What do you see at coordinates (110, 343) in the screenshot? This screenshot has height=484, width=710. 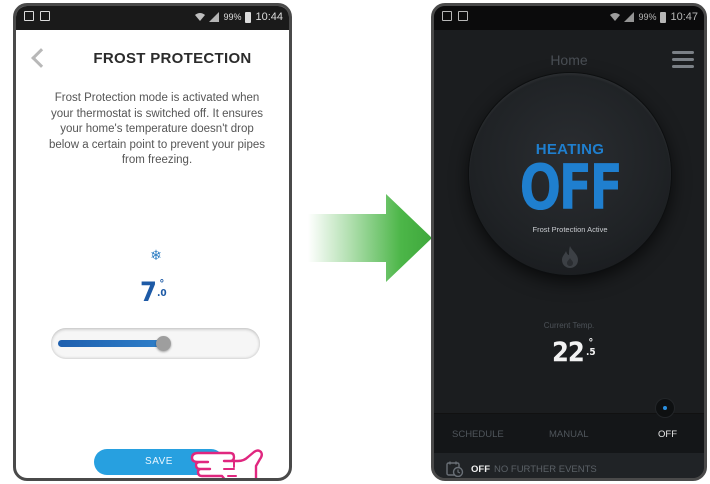 I see `slider-fill` at bounding box center [110, 343].